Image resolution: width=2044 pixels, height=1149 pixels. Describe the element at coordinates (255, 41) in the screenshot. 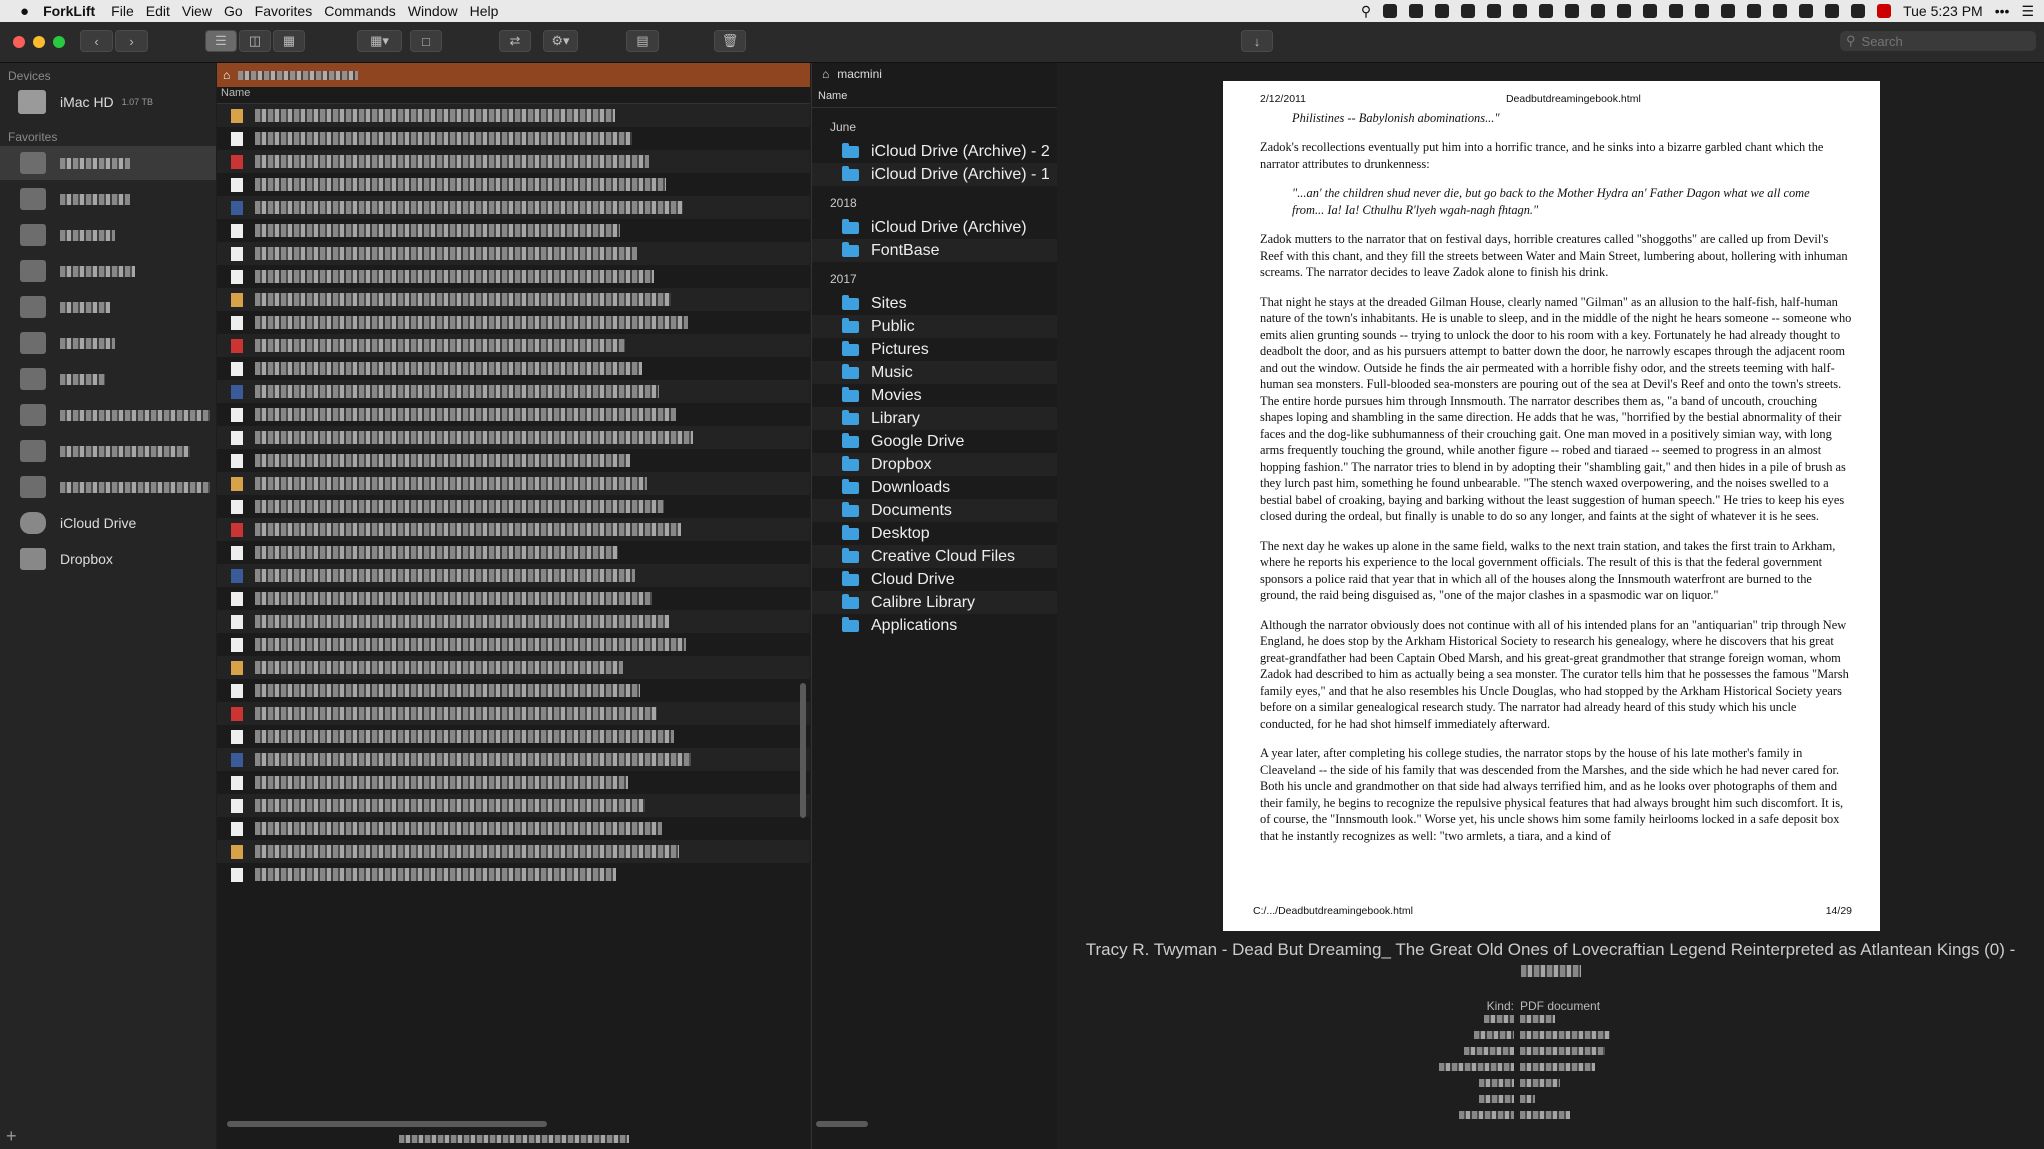

I see `column-view-button: ◫` at that location.